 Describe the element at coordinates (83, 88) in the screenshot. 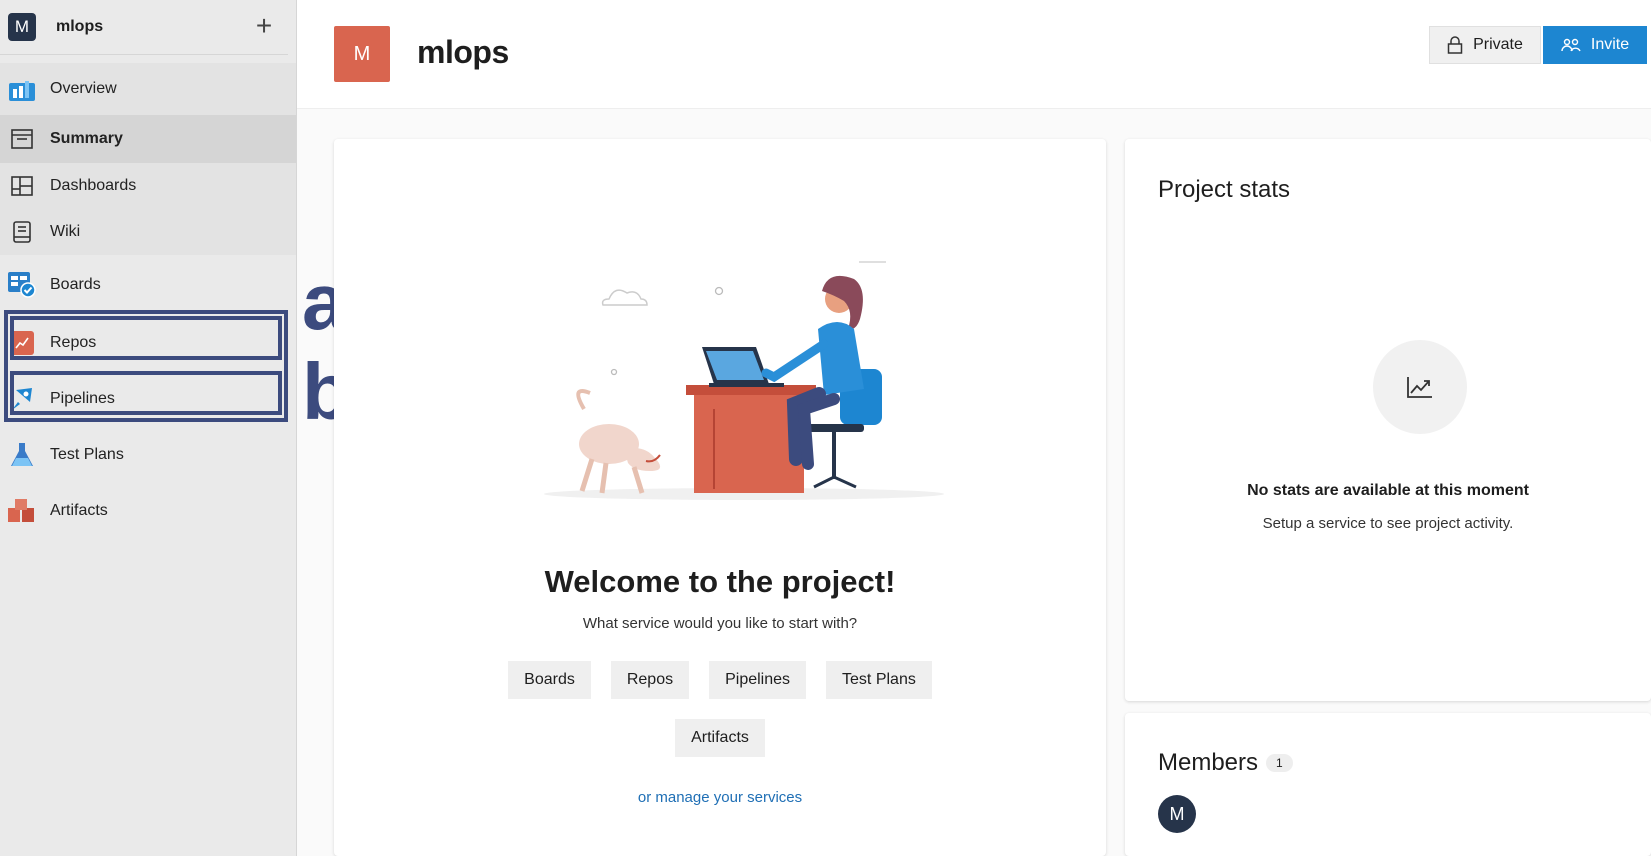

I see `sidebar-item-label: Overview` at that location.